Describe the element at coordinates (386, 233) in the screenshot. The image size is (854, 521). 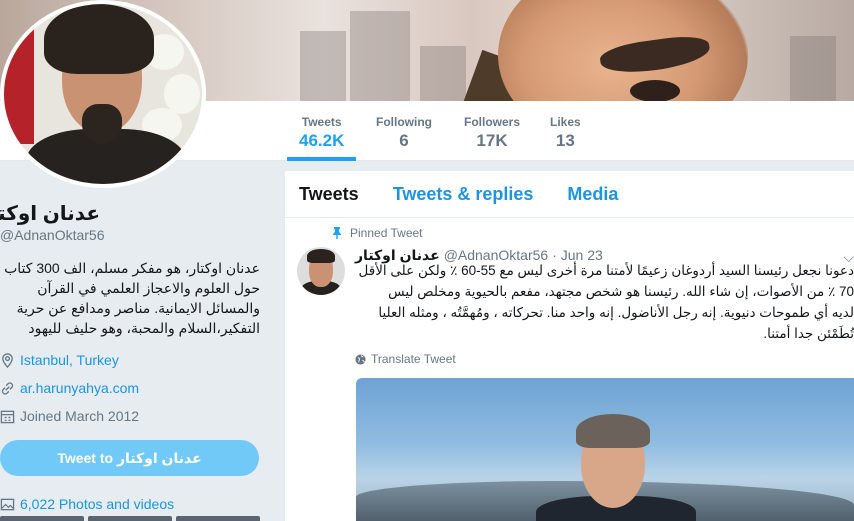
I see `pinned-tweet-label: Pinned Tweet` at that location.